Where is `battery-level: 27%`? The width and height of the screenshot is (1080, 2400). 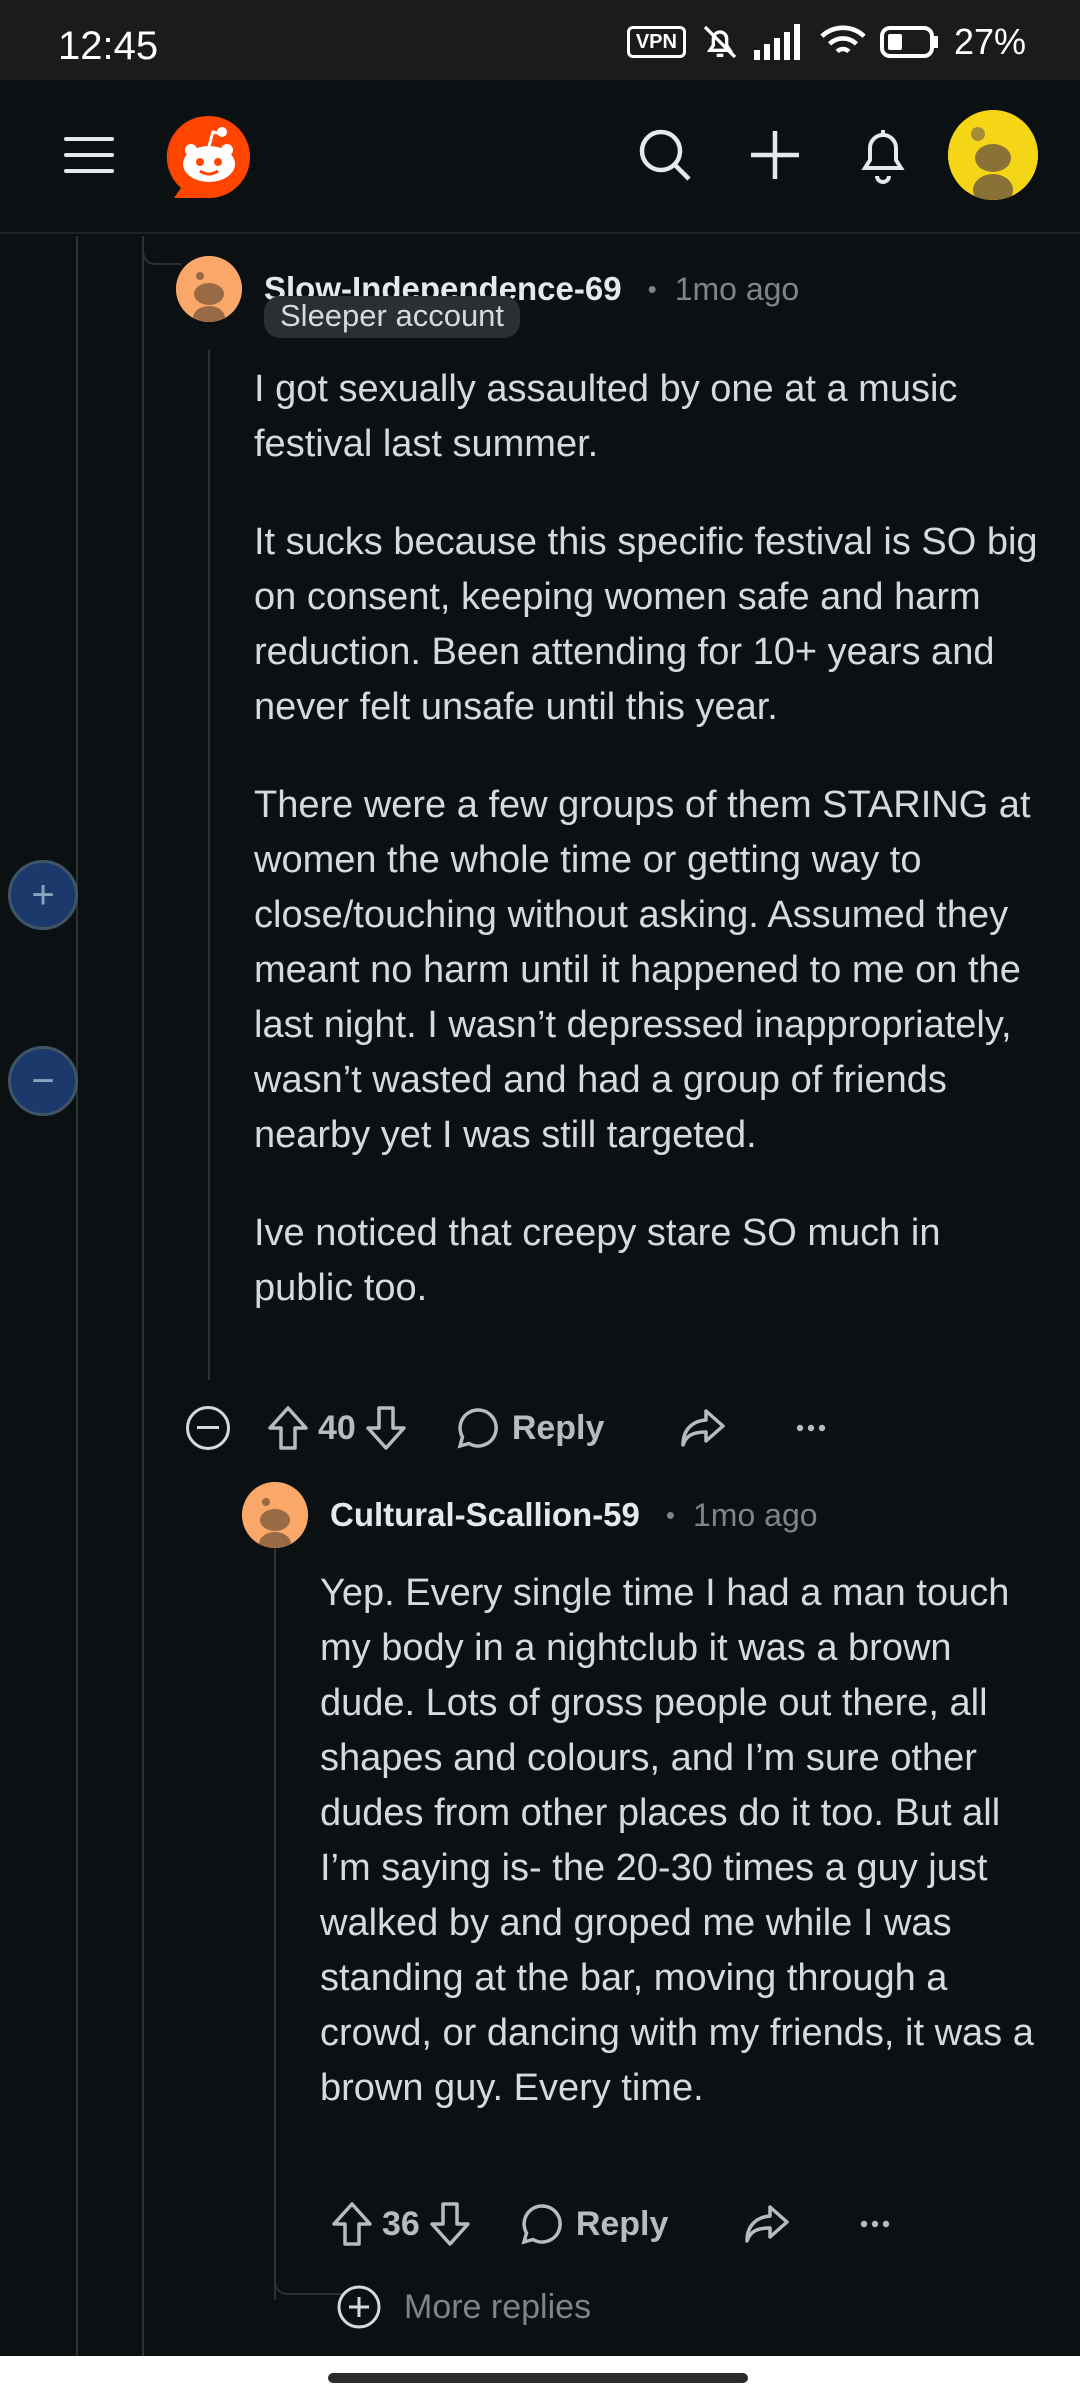
battery-level: 27% is located at coordinates (989, 41).